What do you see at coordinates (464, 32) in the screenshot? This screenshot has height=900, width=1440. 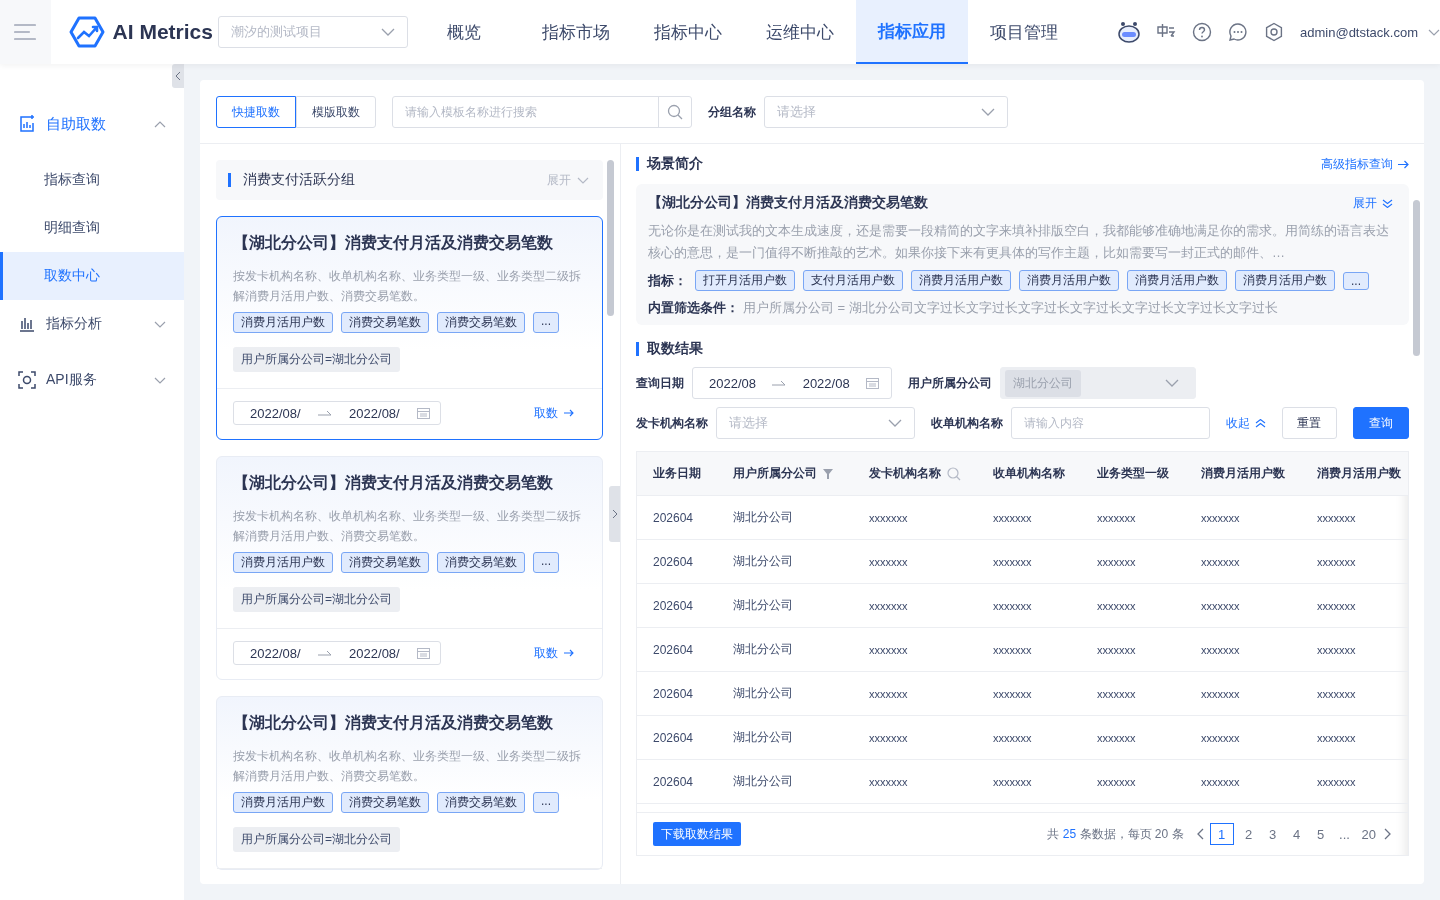 I see `nav-tab: 概览` at bounding box center [464, 32].